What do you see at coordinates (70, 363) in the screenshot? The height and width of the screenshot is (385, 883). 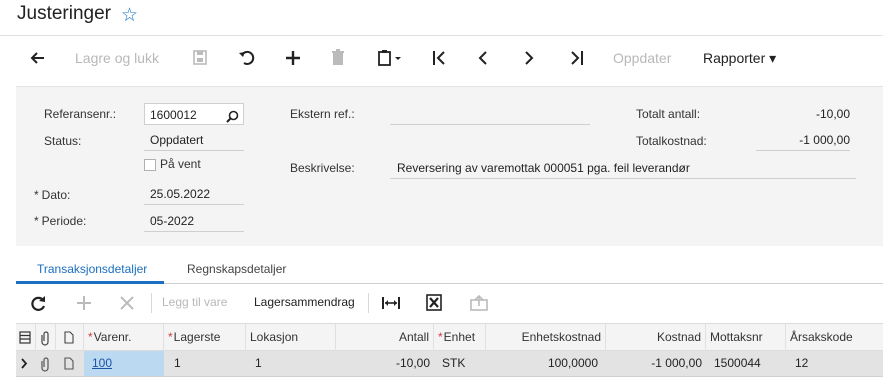 I see `row-note-icon` at bounding box center [70, 363].